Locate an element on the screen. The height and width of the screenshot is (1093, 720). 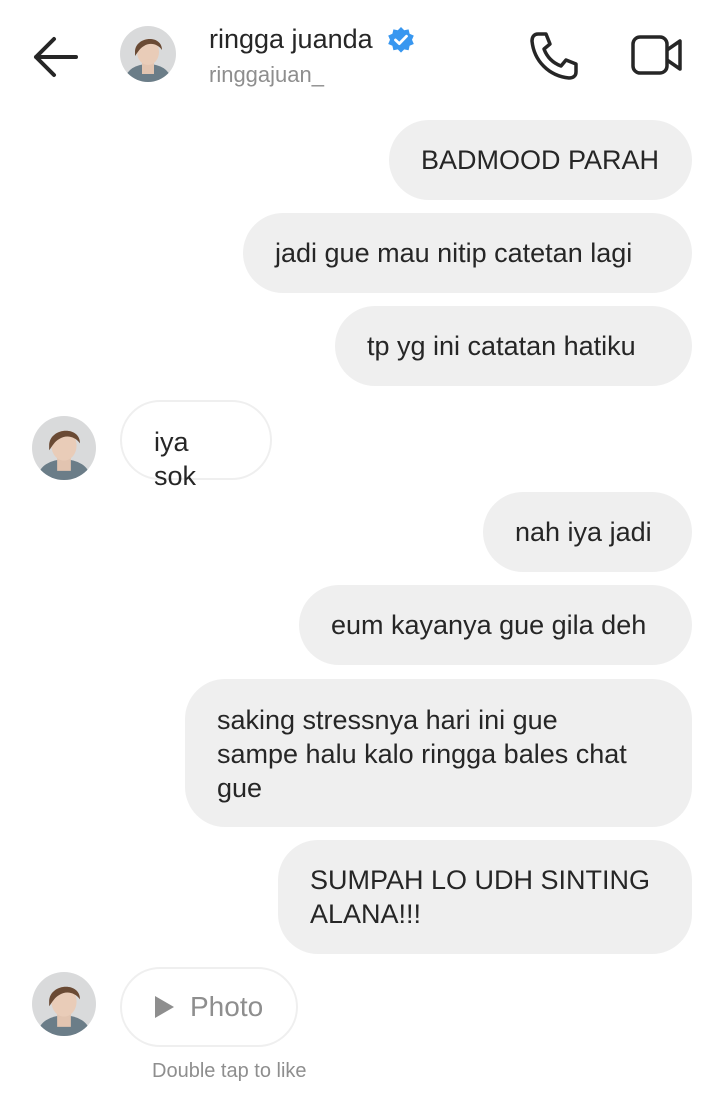
message-bubble-incoming: iya sok is located at coordinates (196, 445).